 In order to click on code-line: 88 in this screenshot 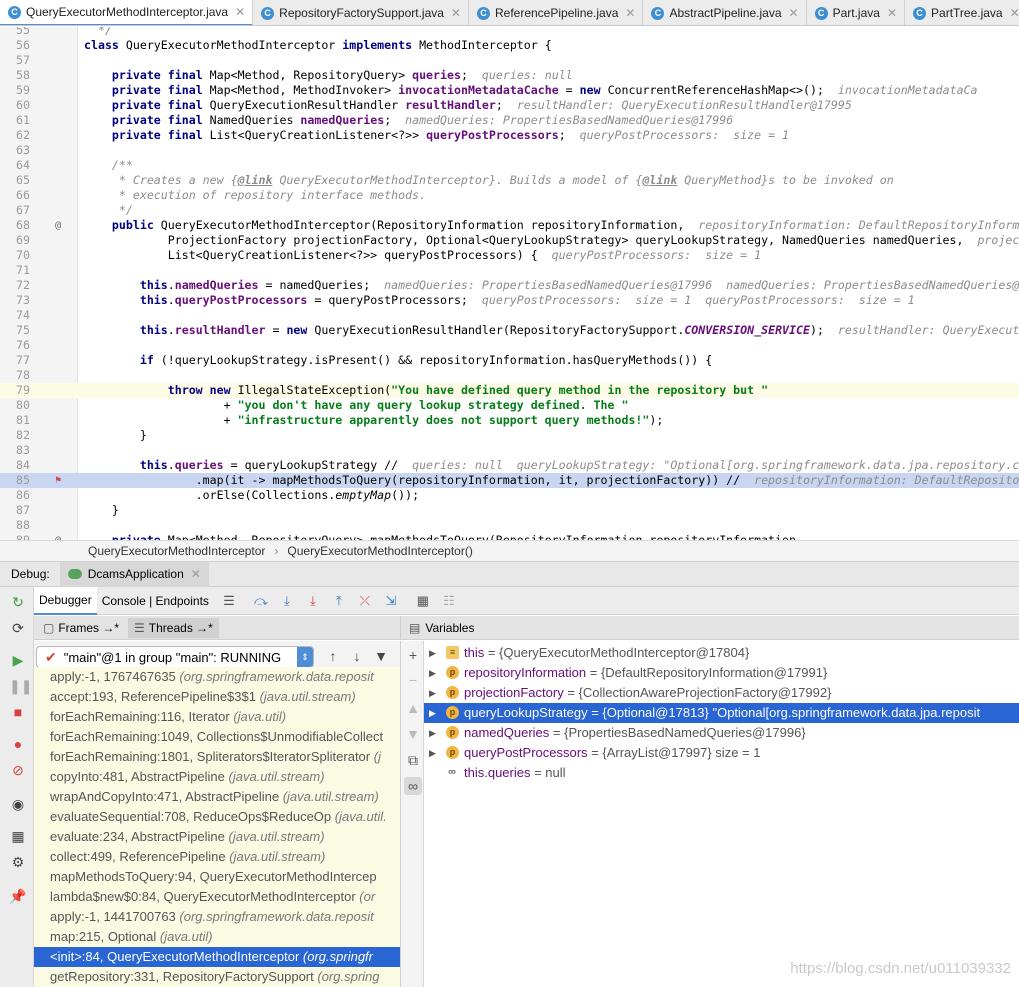, I will do `click(509, 525)`.